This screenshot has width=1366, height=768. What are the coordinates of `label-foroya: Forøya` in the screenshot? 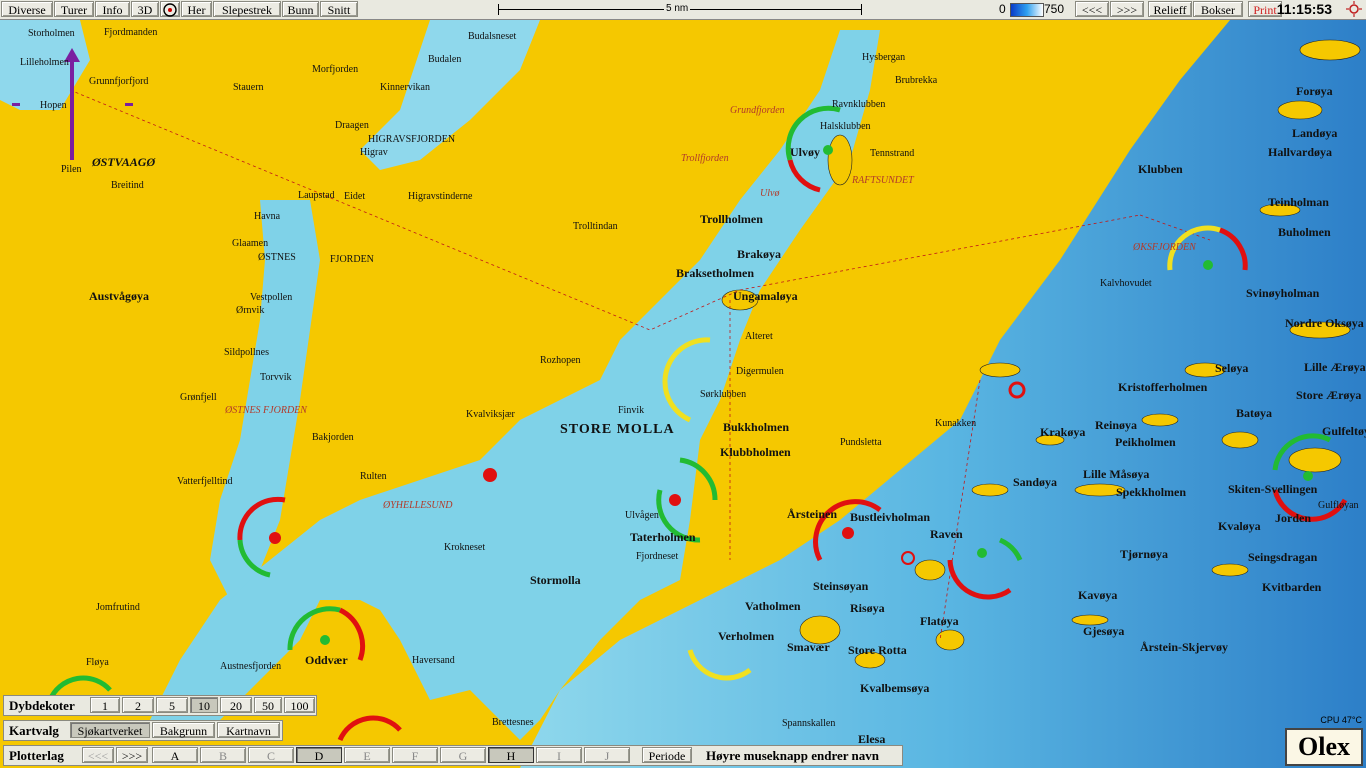 It's located at (1314, 91).